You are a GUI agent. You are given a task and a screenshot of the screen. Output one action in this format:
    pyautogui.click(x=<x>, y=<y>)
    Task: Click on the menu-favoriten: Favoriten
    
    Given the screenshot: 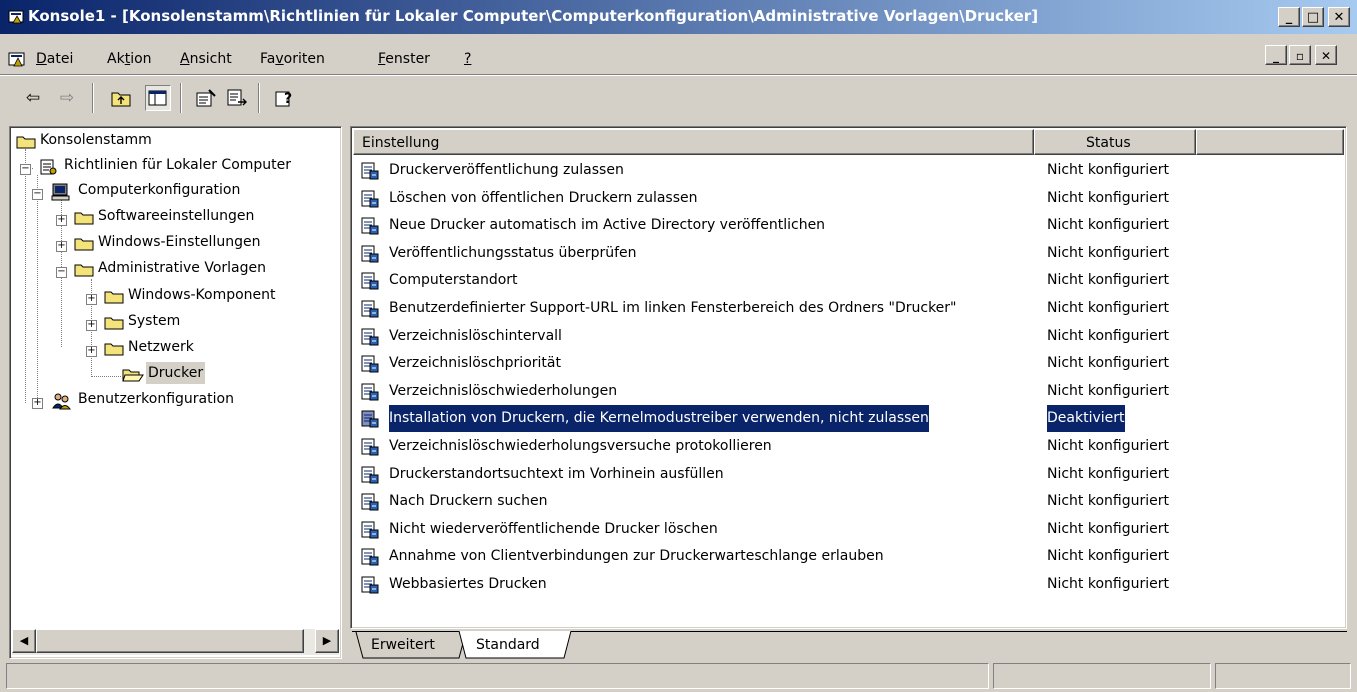 What is the action you would take?
    pyautogui.click(x=292, y=59)
    